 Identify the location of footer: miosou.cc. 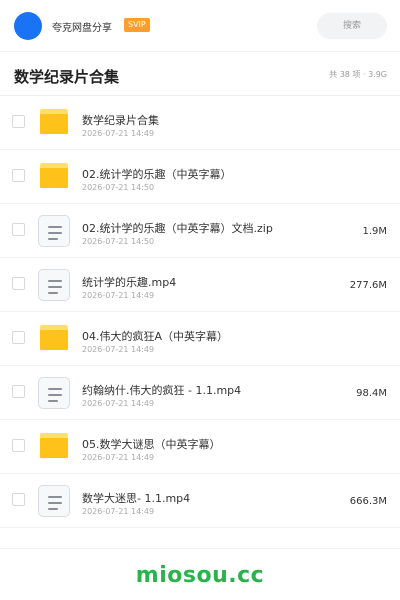
(200, 574).